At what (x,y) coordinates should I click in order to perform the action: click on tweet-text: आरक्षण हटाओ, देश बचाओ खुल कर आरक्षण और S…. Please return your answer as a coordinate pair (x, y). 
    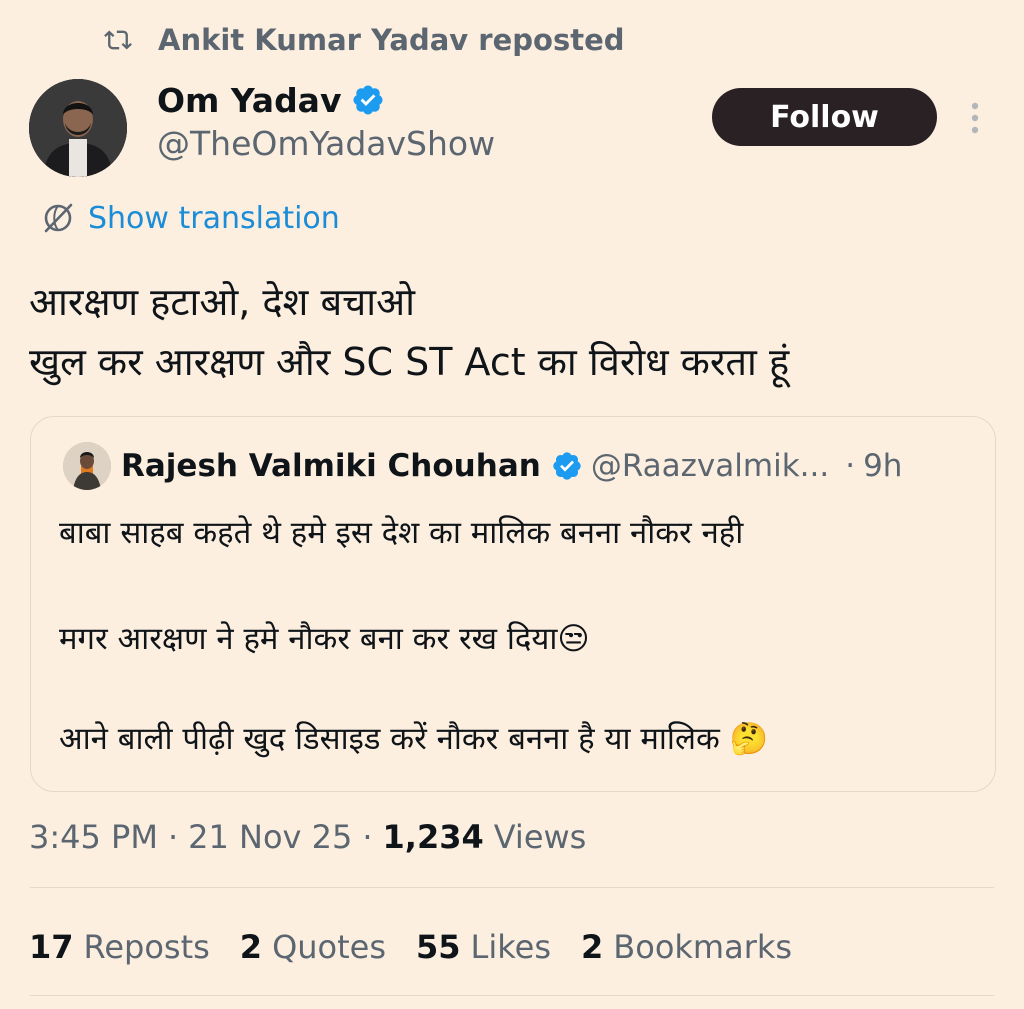
    Looking at the image, I should click on (409, 332).